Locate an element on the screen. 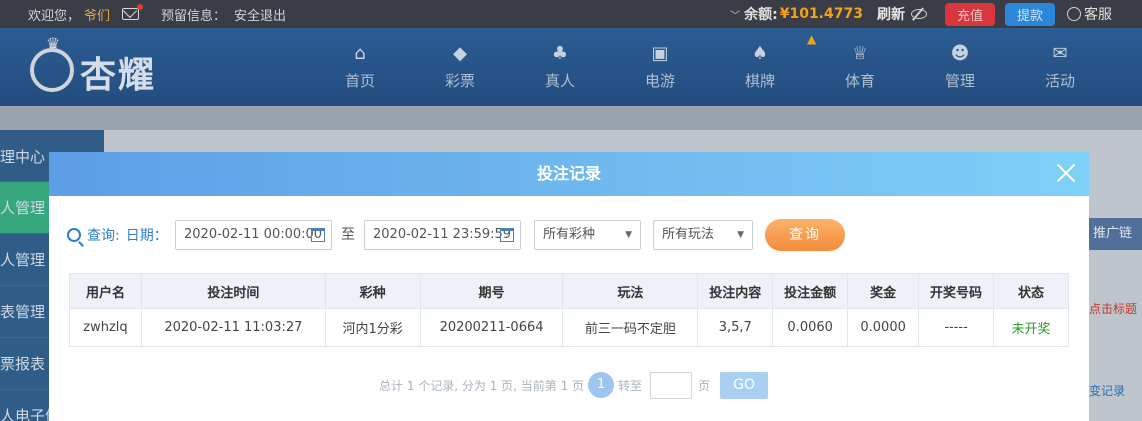 The image size is (1142, 421). cell-prize: 0.0000 is located at coordinates (883, 327).